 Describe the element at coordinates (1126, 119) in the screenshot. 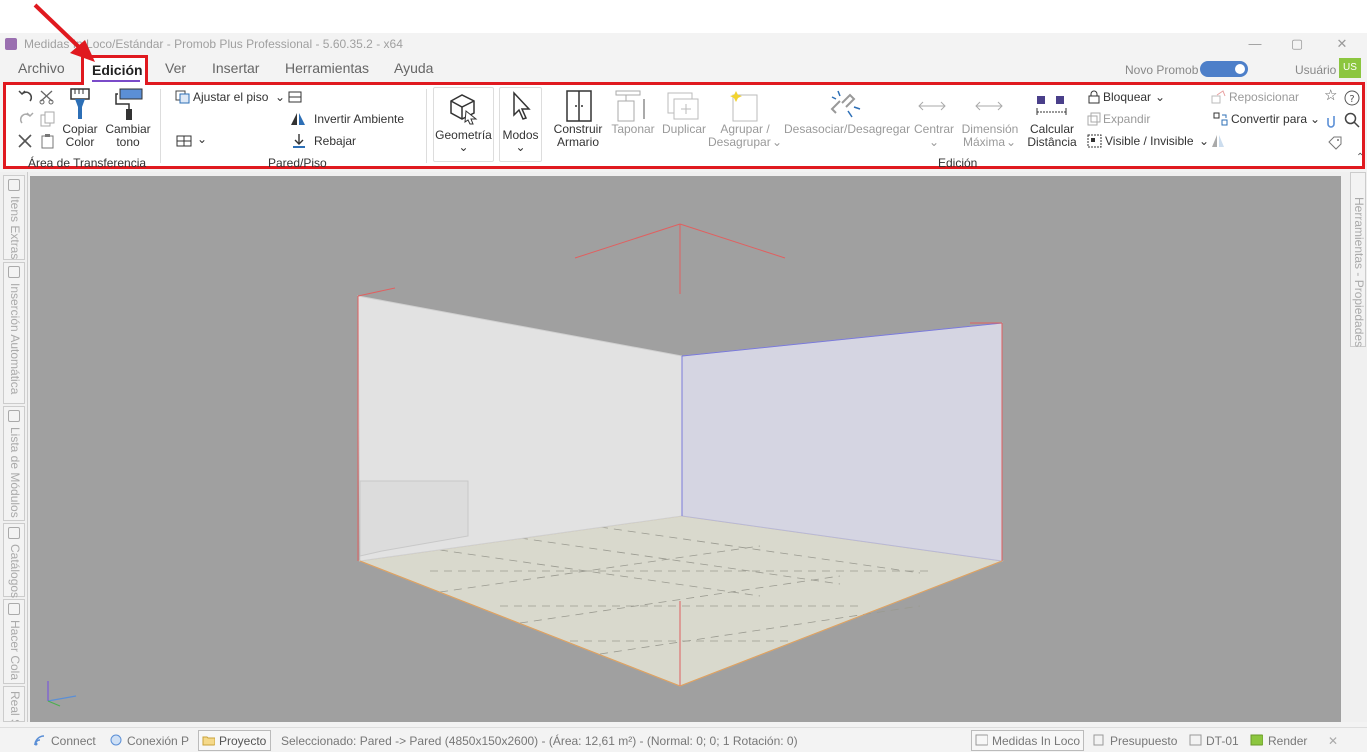

I see `expandir-button: Expandir` at that location.